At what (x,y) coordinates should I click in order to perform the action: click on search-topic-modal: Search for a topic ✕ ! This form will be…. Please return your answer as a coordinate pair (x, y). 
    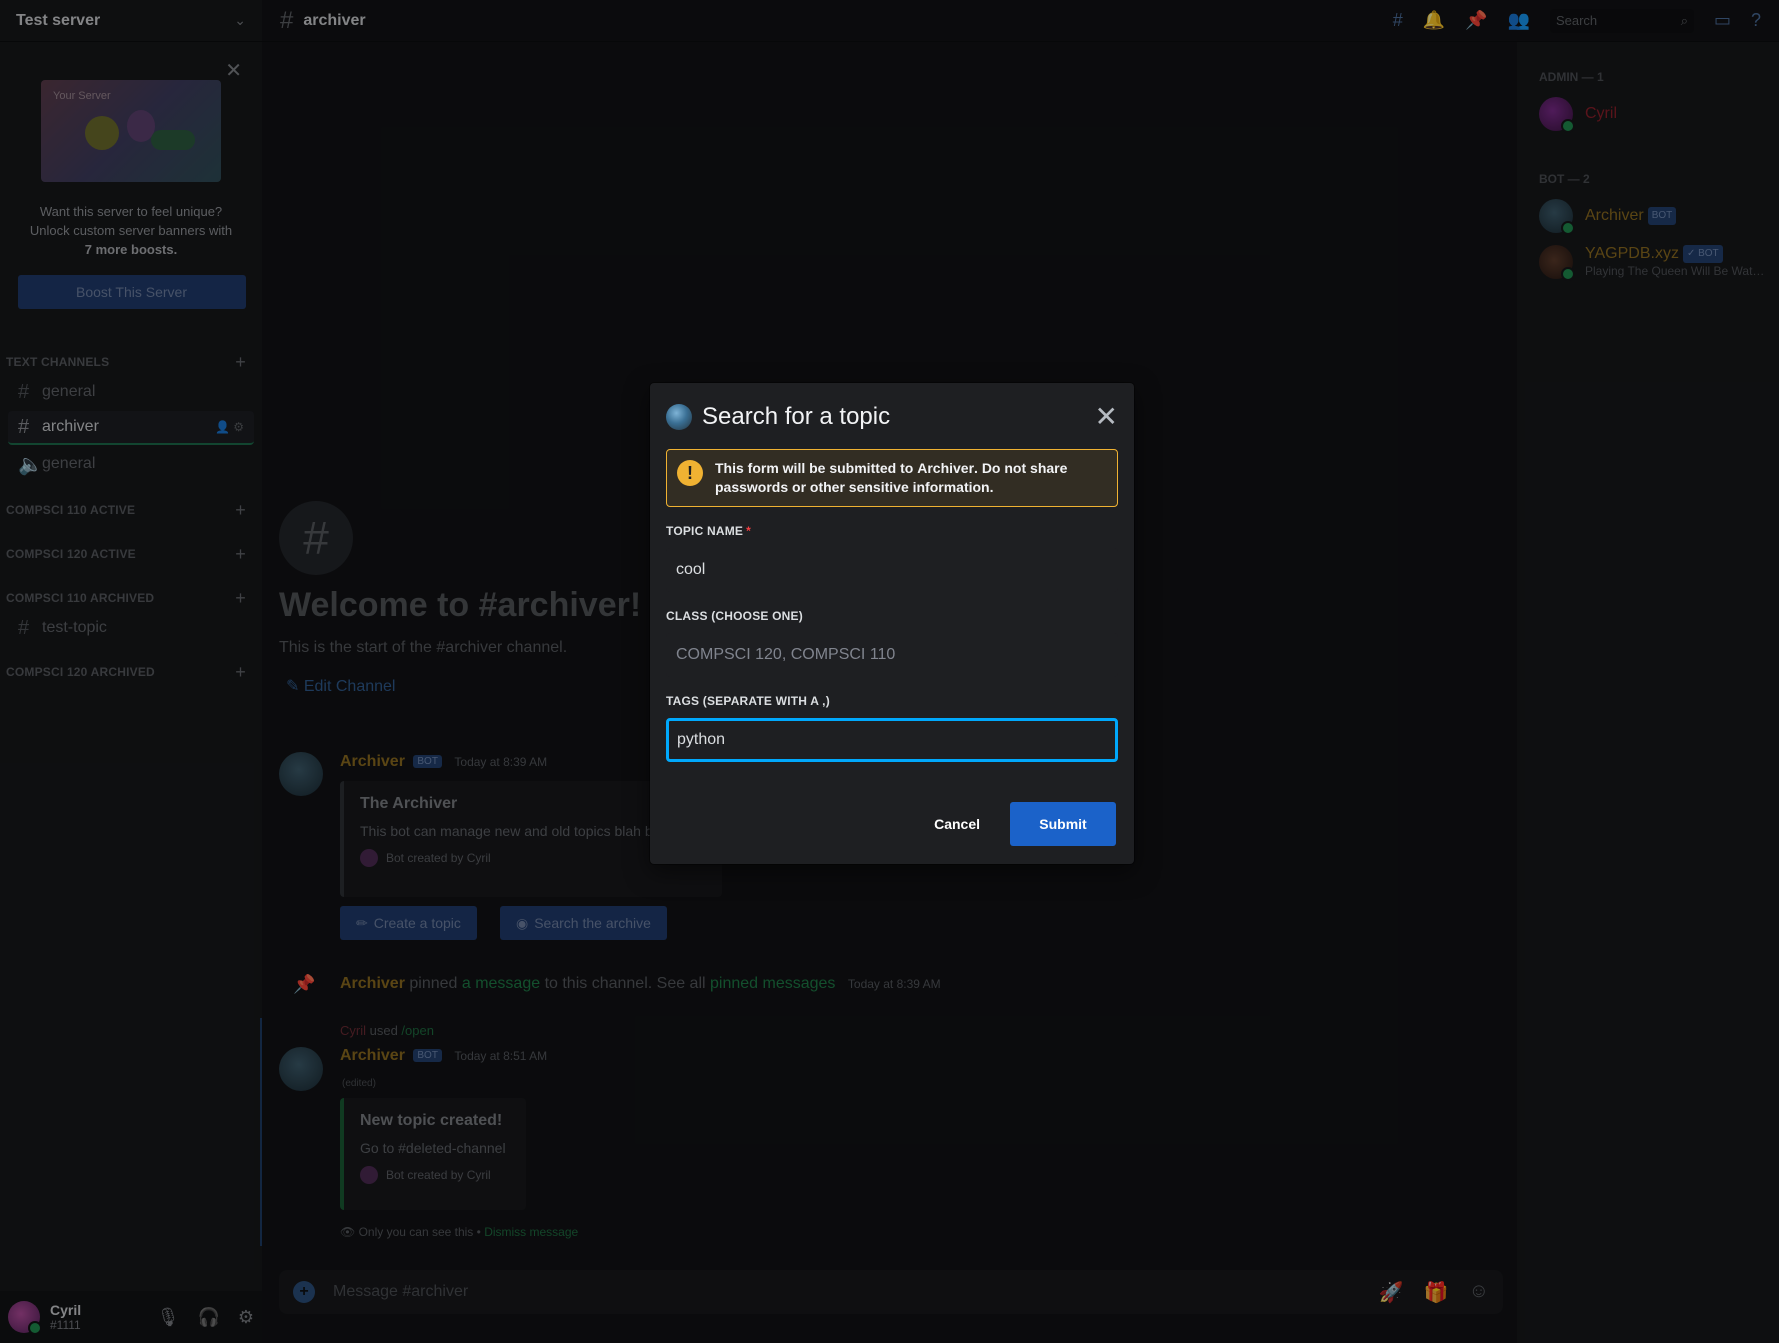
    Looking at the image, I should click on (892, 623).